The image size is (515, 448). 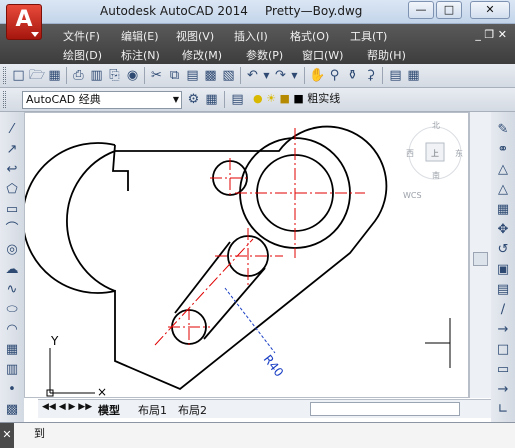 I want to click on layer-name: 粗实线, so click(x=324, y=98).